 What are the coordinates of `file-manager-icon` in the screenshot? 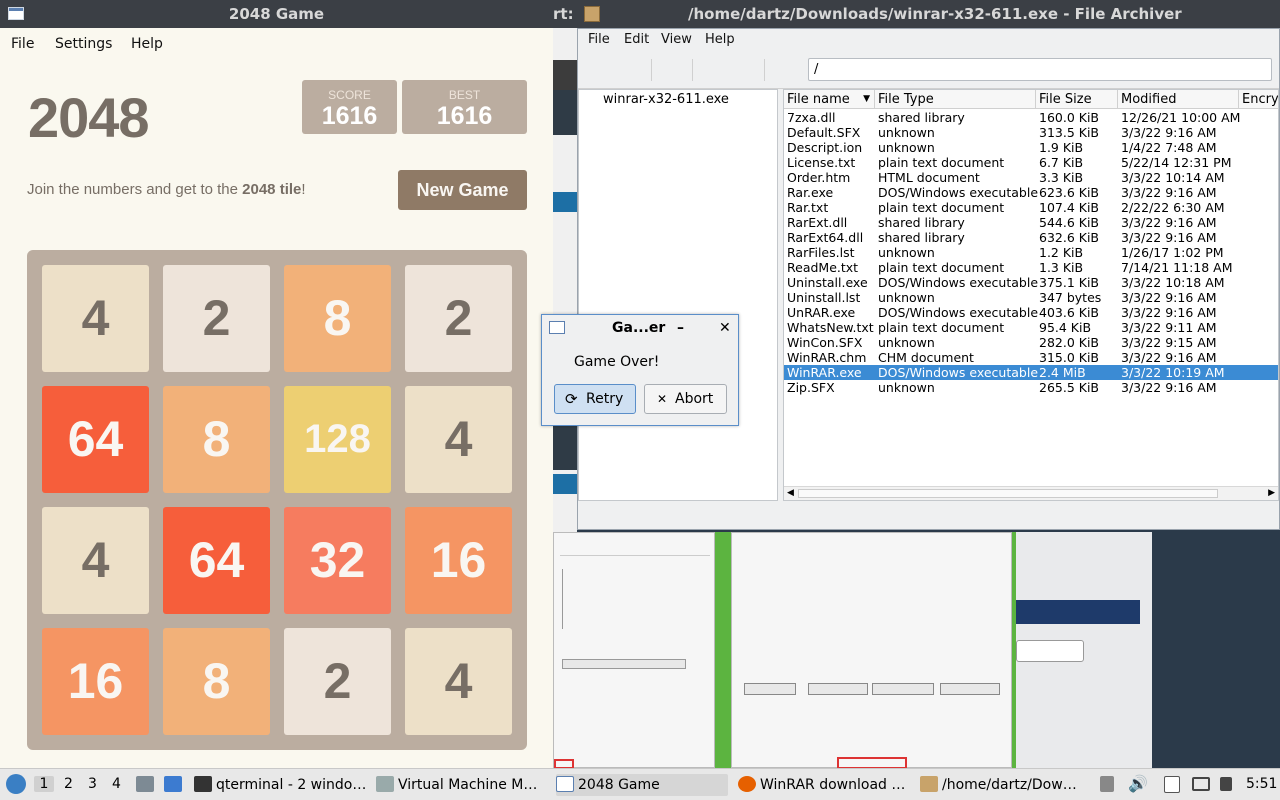 It's located at (145, 784).